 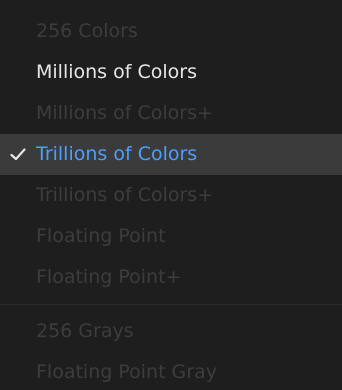 I want to click on menu-item-256-grays: 256 Grays, so click(x=171, y=331).